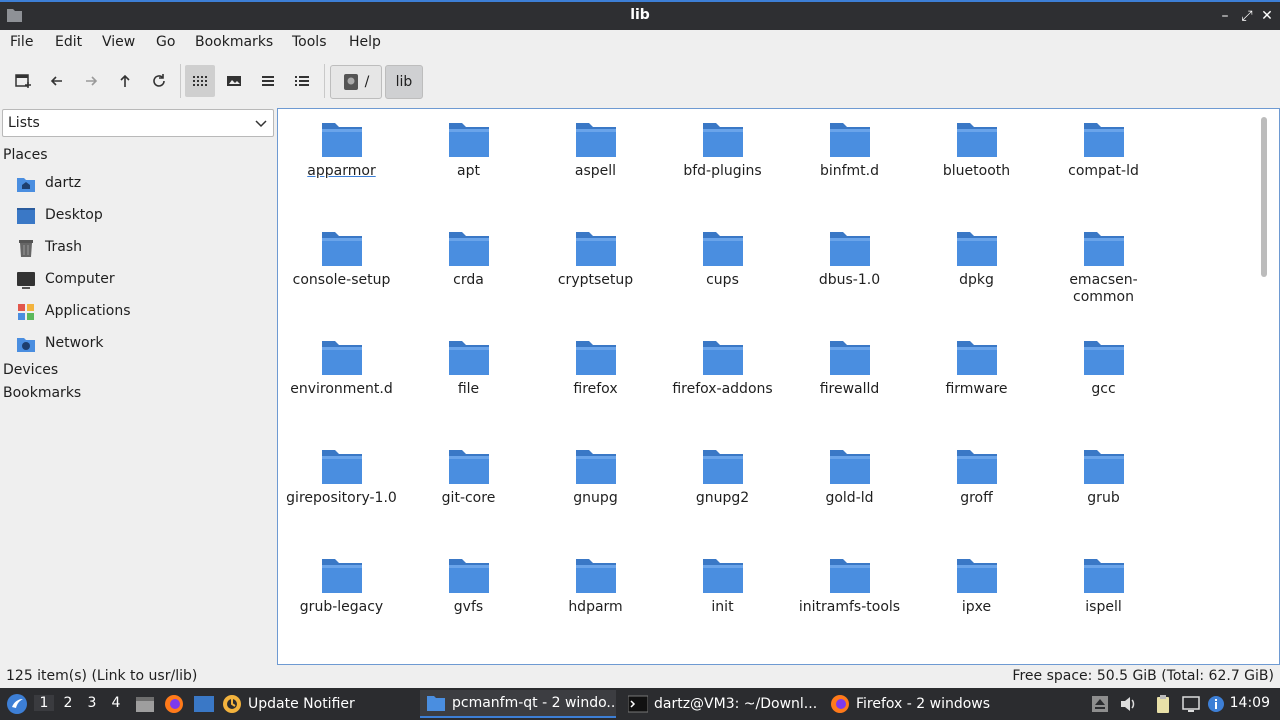 This screenshot has height=720, width=1280. I want to click on bookmarks-header: Bookmarks, so click(42, 393).